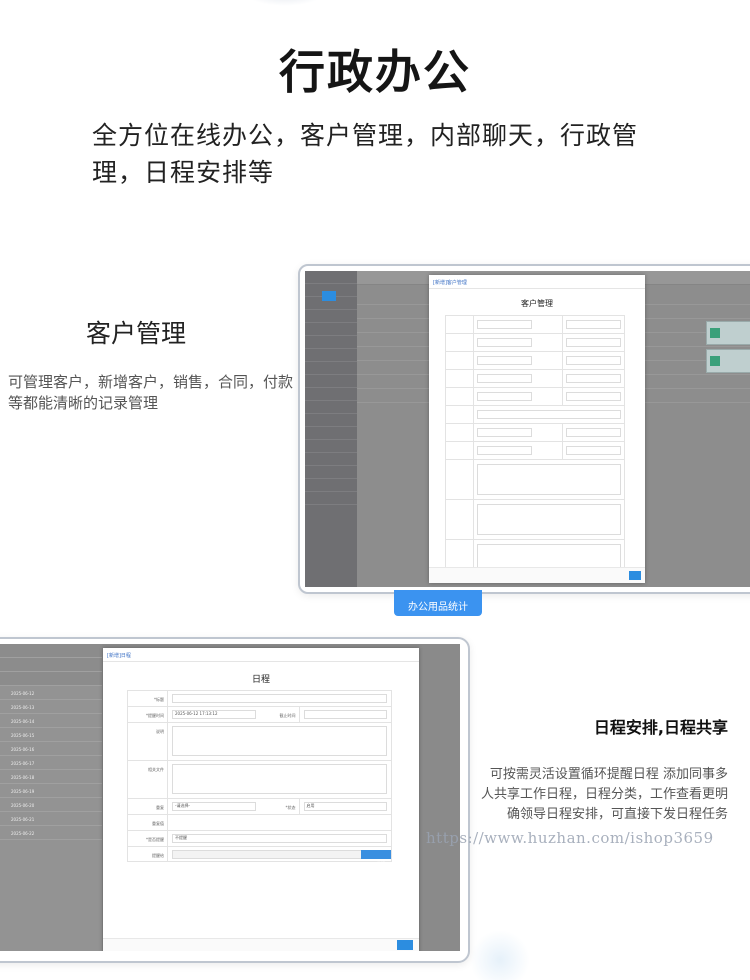  I want to click on office-supplies-badge: 办公用品统计, so click(438, 603).